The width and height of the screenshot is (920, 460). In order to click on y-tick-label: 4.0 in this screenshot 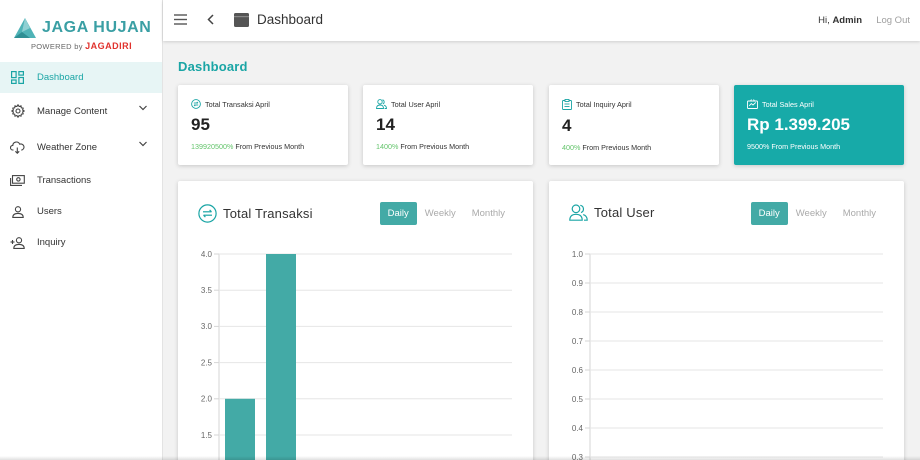, I will do `click(207, 254)`.